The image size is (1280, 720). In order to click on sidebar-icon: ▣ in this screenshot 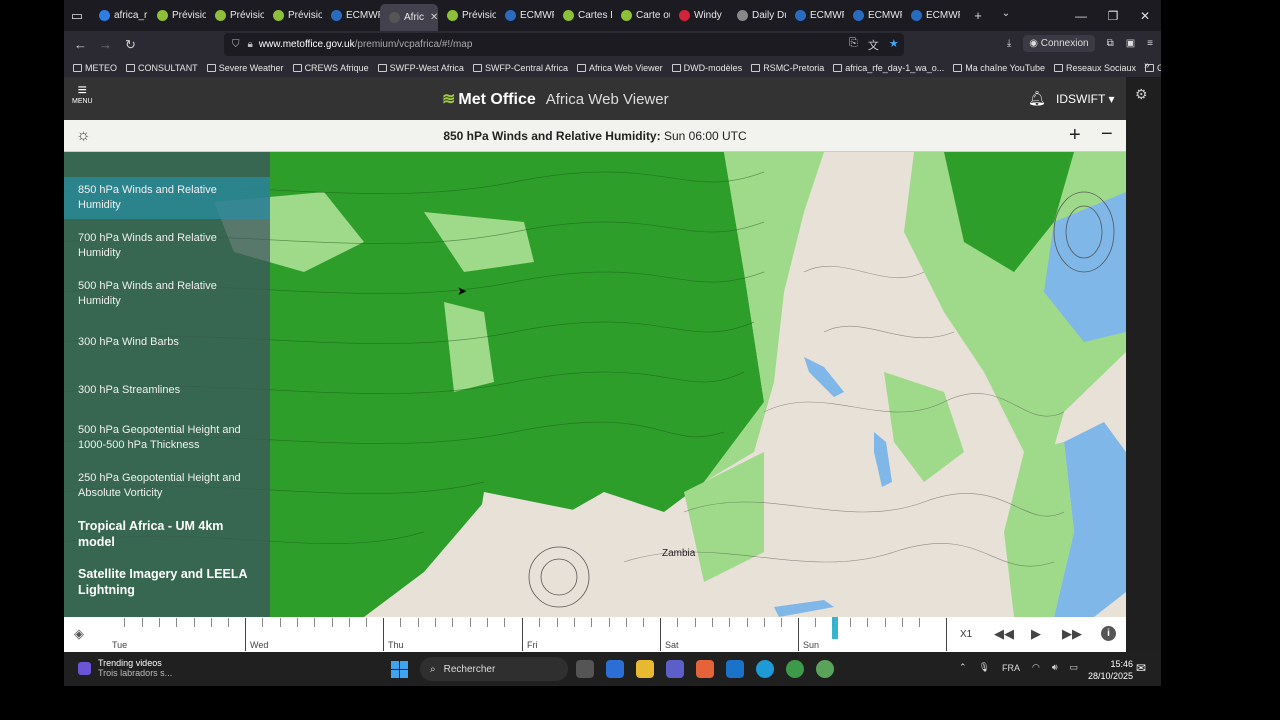, I will do `click(1130, 43)`.